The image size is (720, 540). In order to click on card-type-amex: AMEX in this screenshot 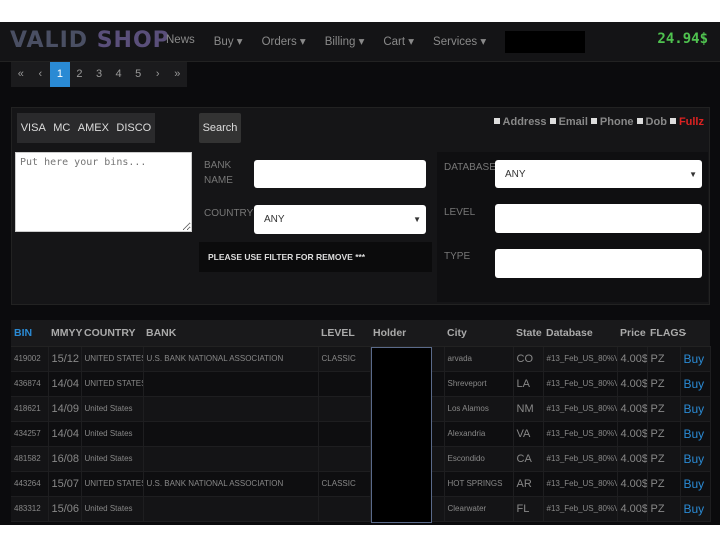, I will do `click(93, 128)`.